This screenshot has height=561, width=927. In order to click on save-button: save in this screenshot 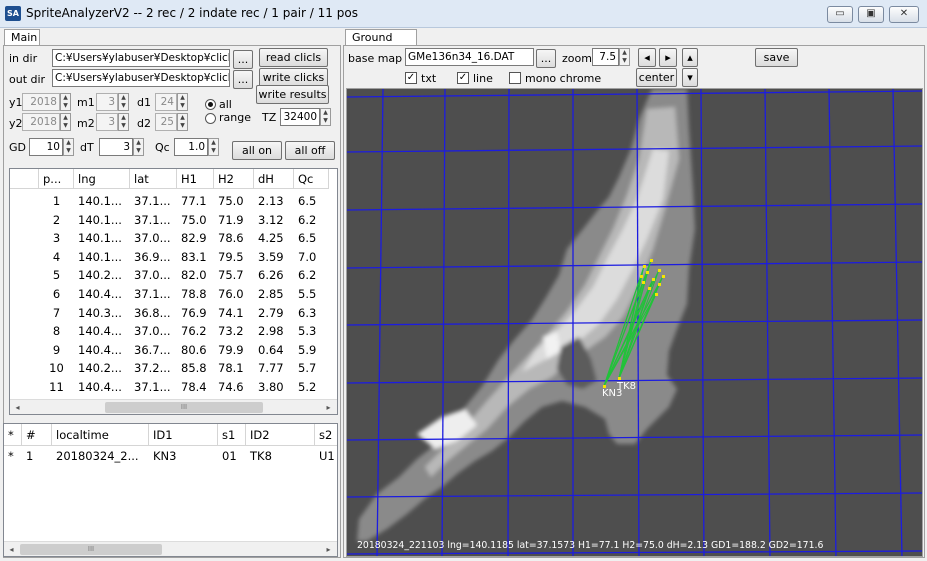, I will do `click(776, 57)`.